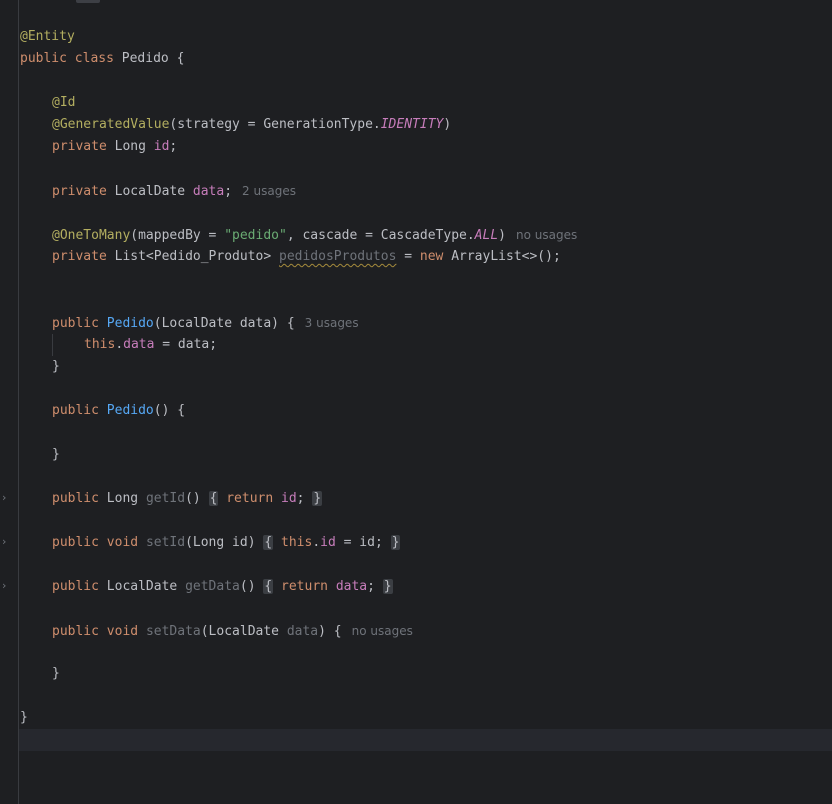 The image size is (832, 804). I want to click on code-line: private LocalDate data; 2 usages, so click(174, 191).